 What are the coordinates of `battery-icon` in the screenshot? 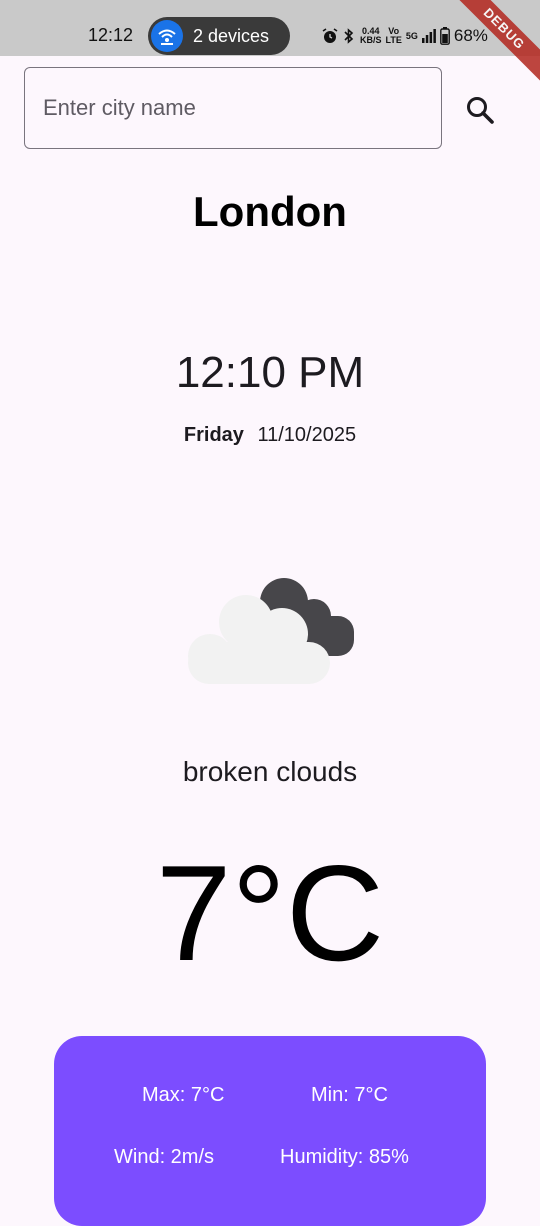 It's located at (444, 36).